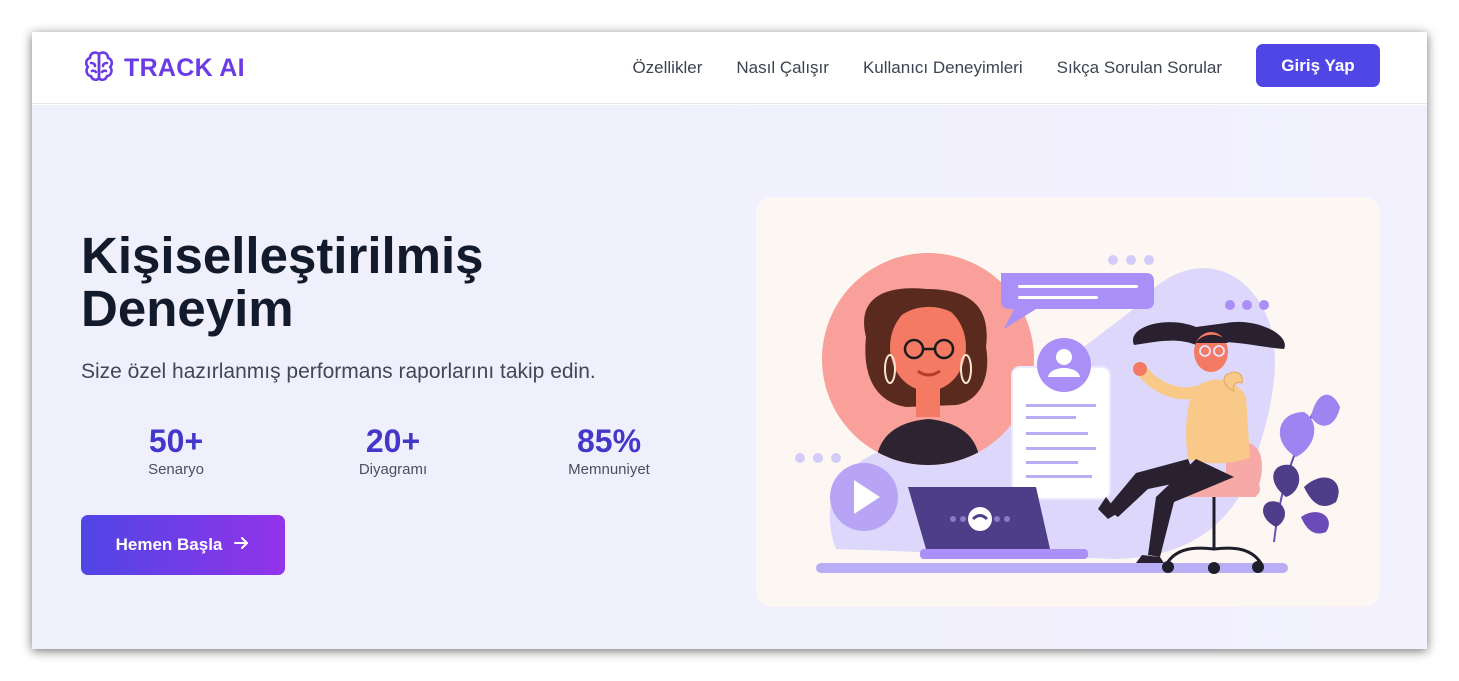 The width and height of the screenshot is (1459, 681). I want to click on nav-link-features: Özellikler, so click(667, 68).